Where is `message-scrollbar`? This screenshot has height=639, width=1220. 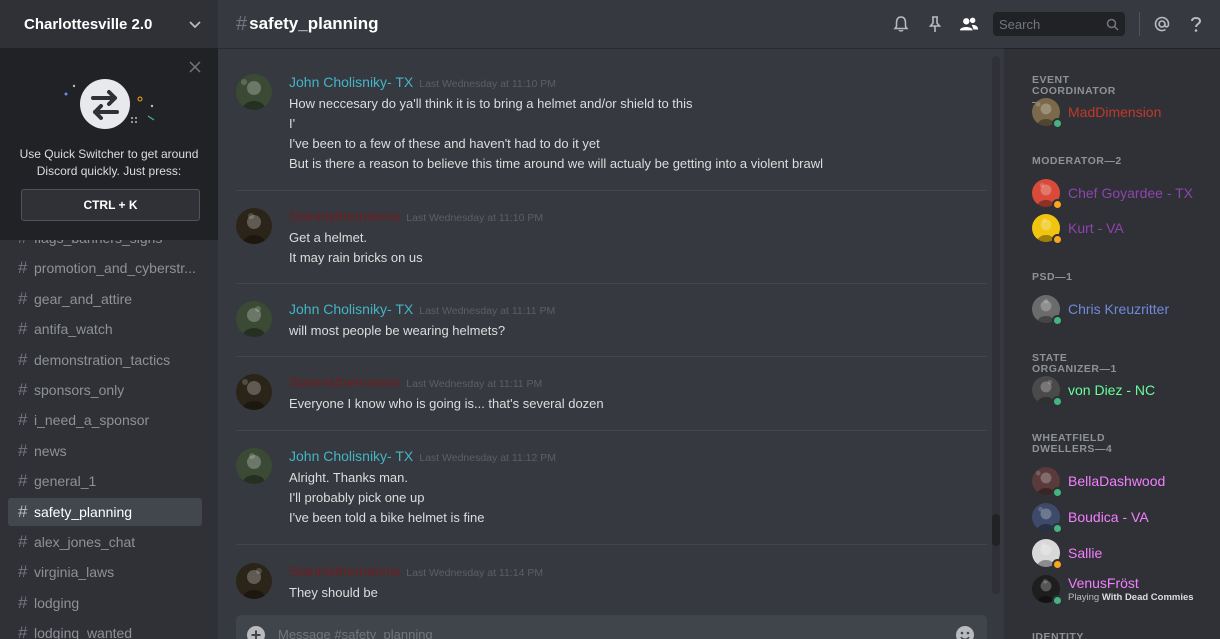 message-scrollbar is located at coordinates (996, 325).